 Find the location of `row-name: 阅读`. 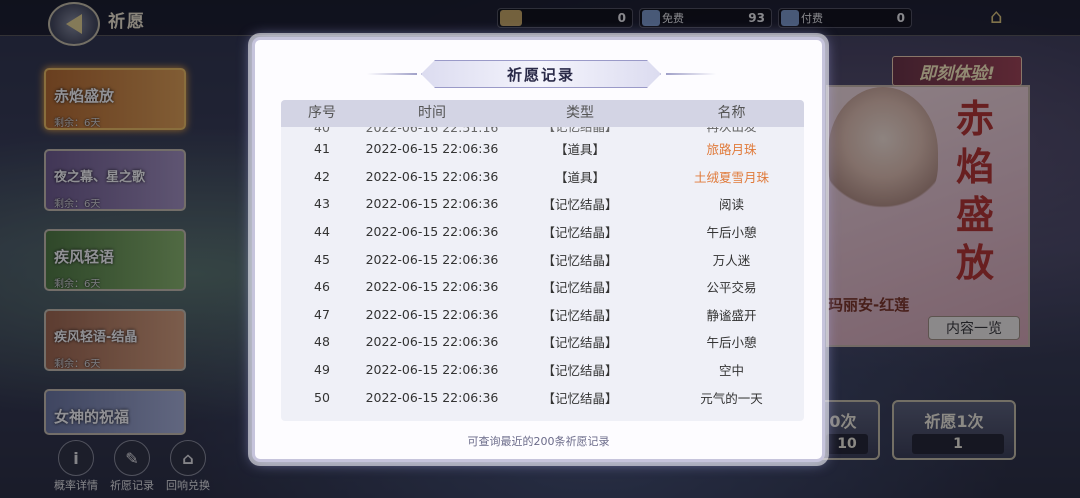

row-name: 阅读 is located at coordinates (731, 205).